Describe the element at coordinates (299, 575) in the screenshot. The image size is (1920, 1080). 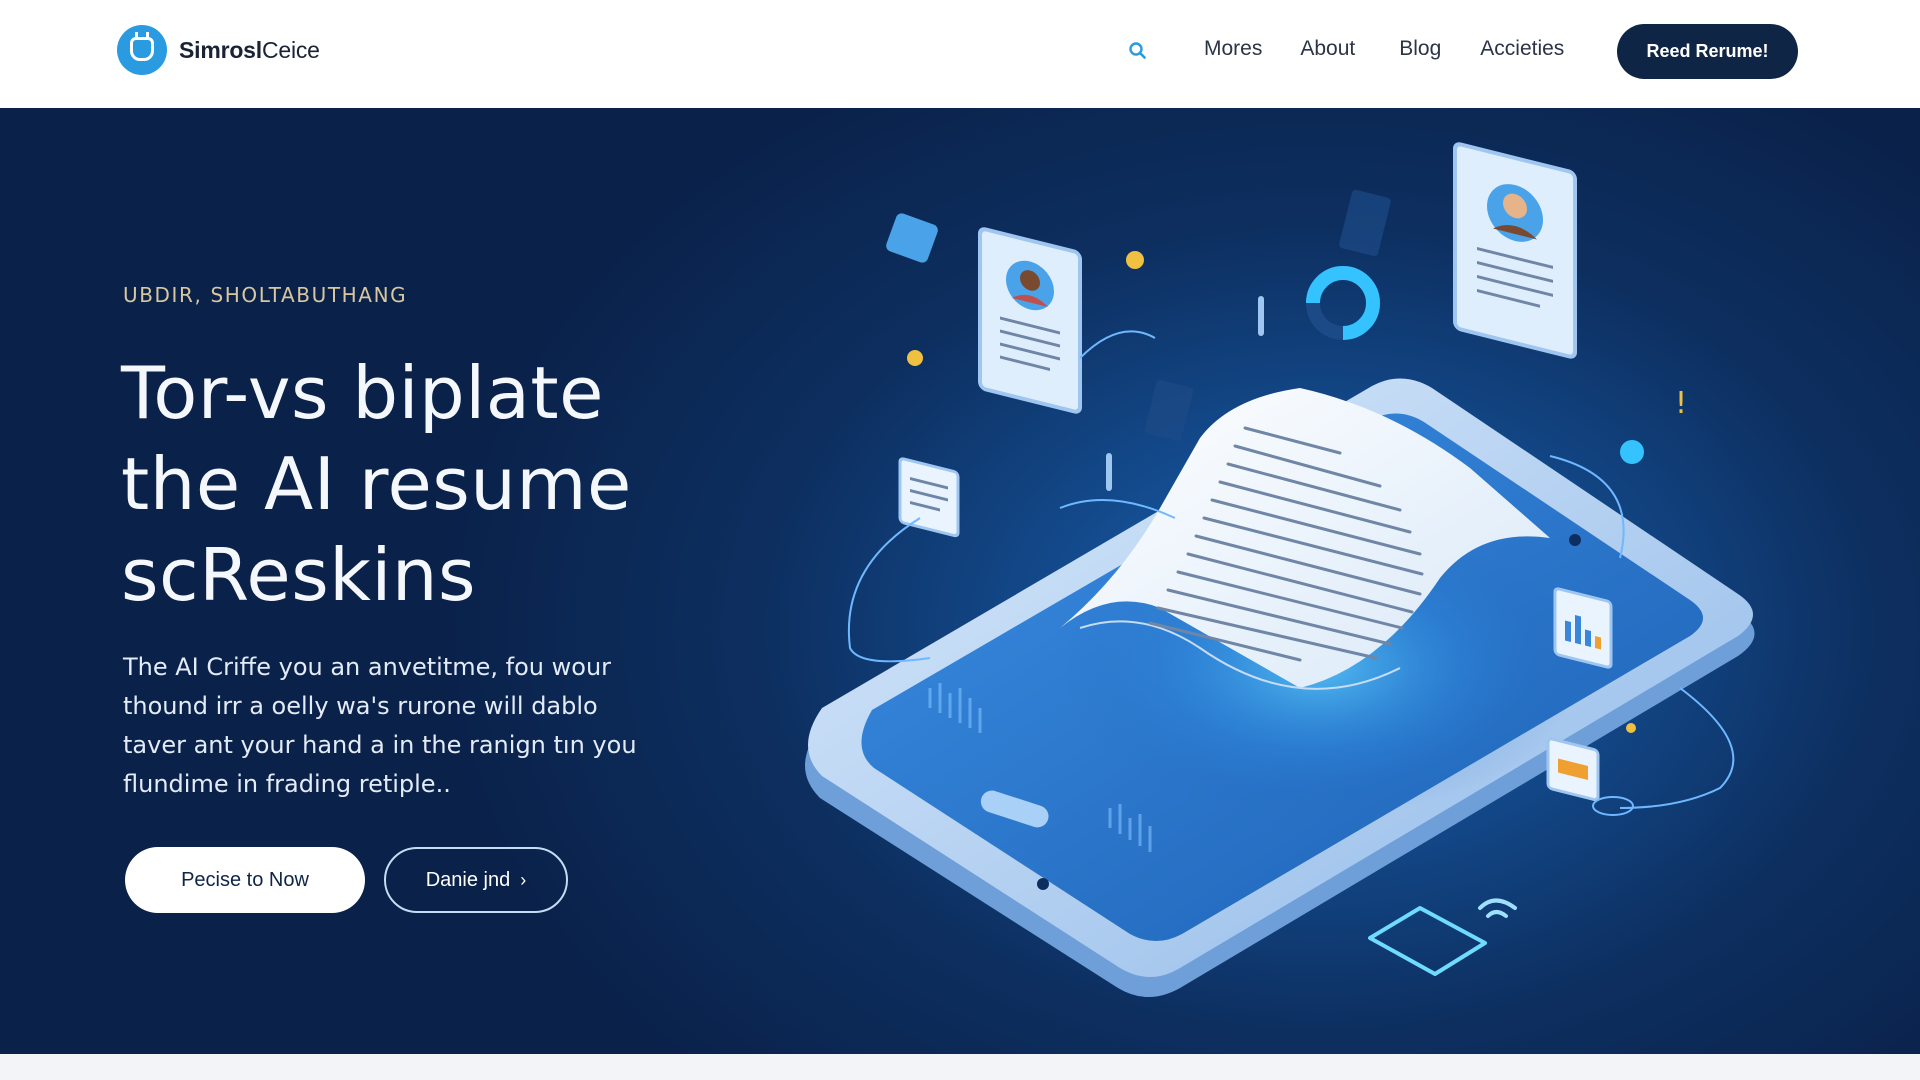
I see `headline-line: scReskins` at that location.